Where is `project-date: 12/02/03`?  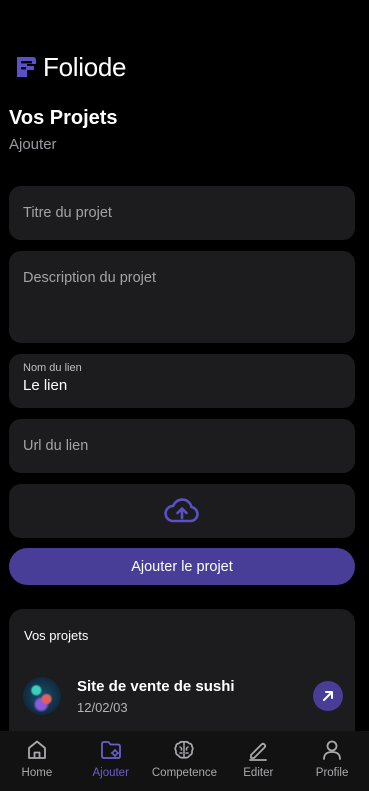 project-date: 12/02/03 is located at coordinates (102, 707).